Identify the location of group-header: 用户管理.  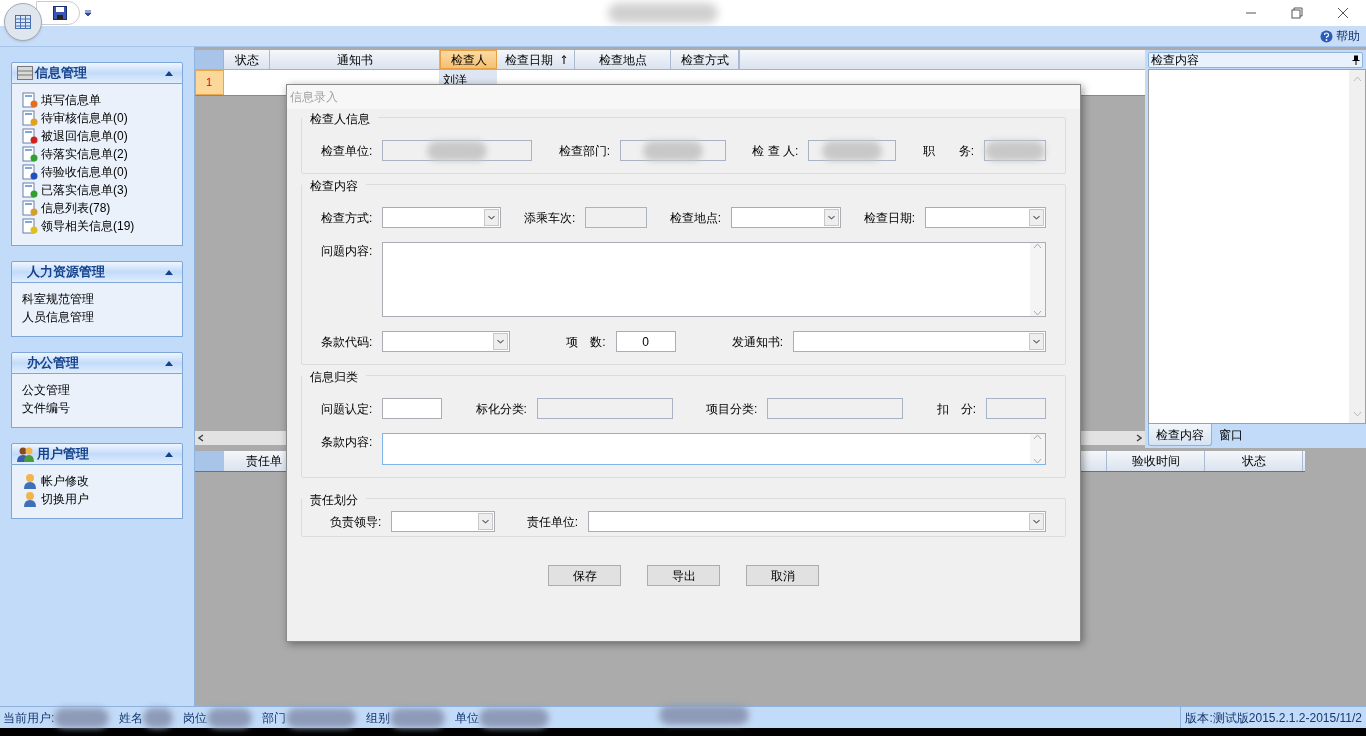
(97, 454).